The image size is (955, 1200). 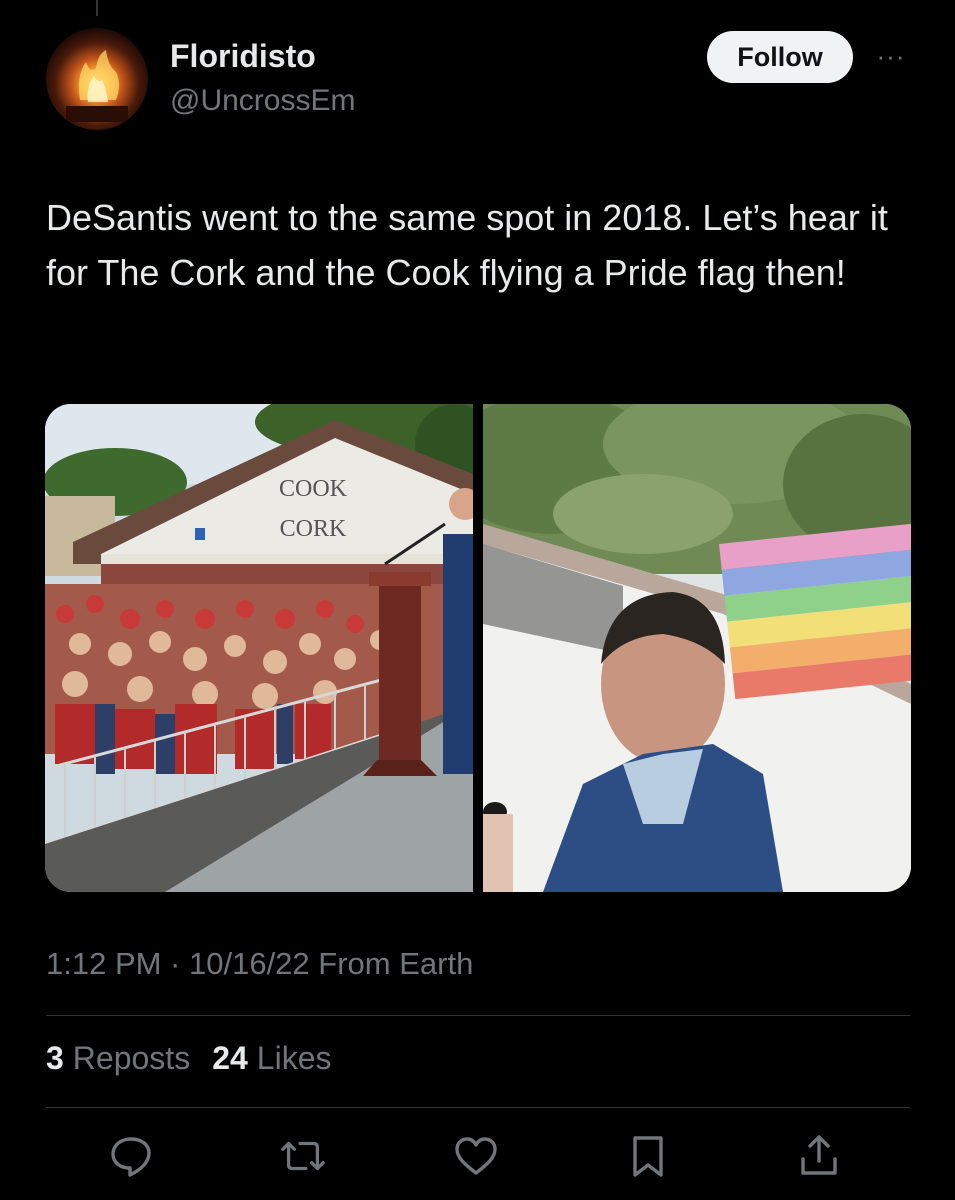 What do you see at coordinates (230, 1058) in the screenshot?
I see `likes-count: 24` at bounding box center [230, 1058].